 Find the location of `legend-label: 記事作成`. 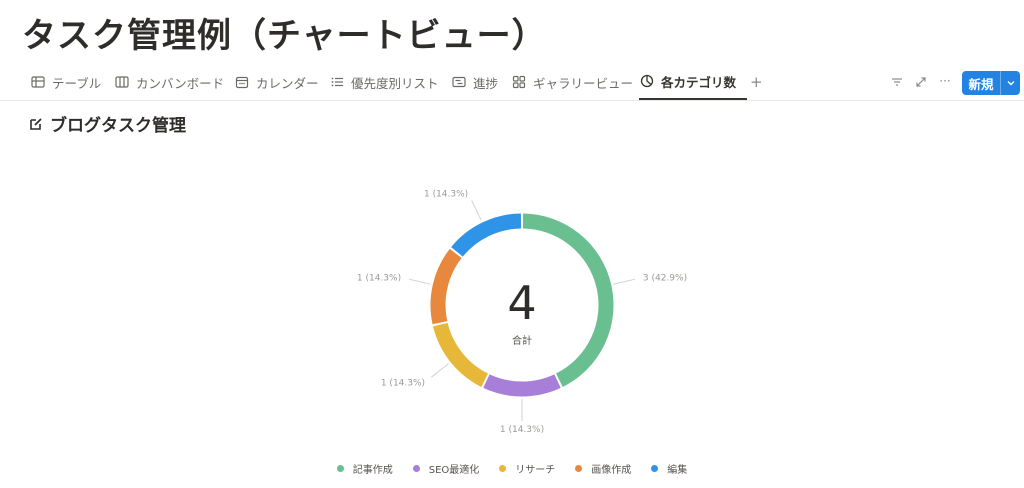

legend-label: 記事作成 is located at coordinates (372, 470).